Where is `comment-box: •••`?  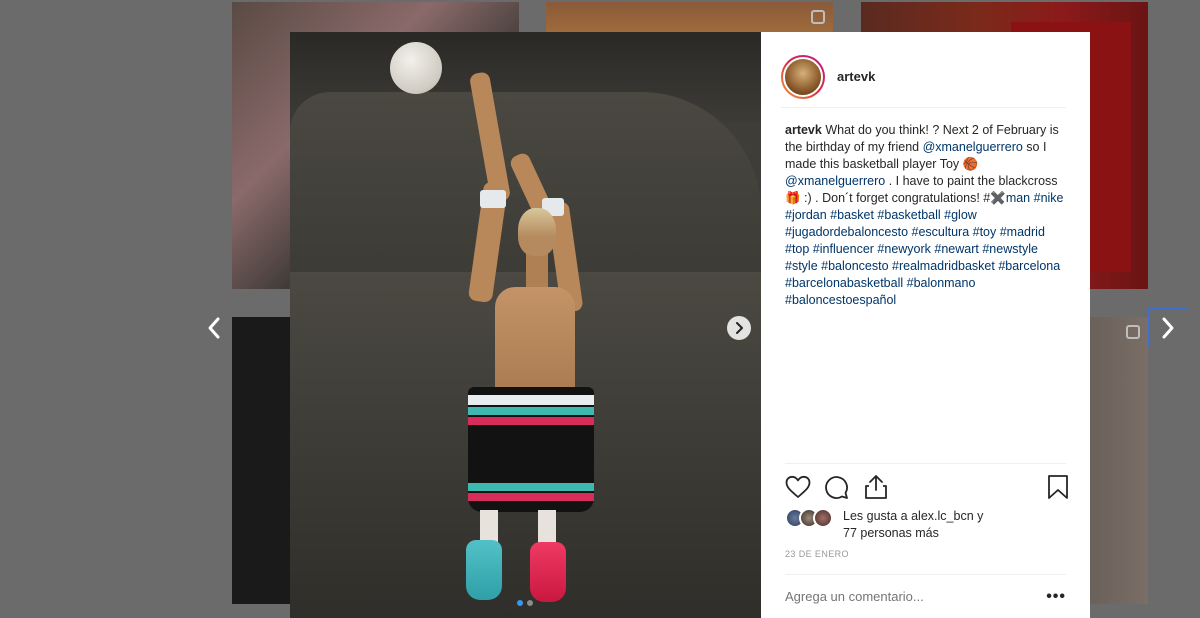 comment-box: ••• is located at coordinates (925, 596).